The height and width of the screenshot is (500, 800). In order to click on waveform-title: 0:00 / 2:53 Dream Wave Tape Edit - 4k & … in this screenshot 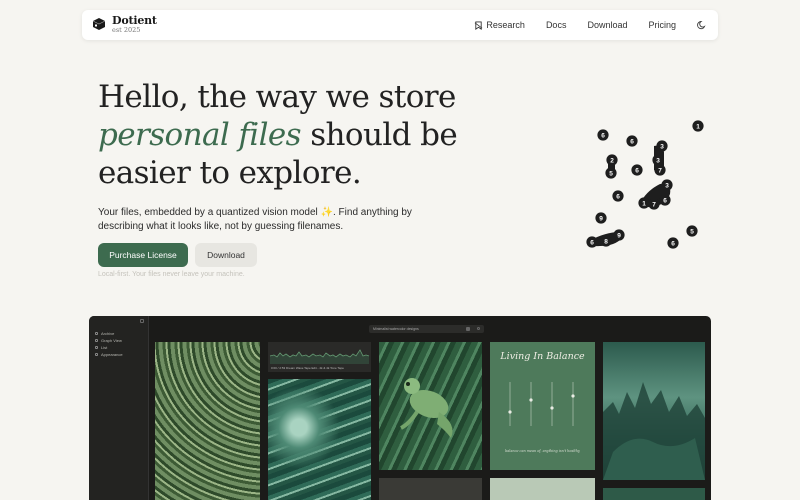, I will do `click(307, 368)`.